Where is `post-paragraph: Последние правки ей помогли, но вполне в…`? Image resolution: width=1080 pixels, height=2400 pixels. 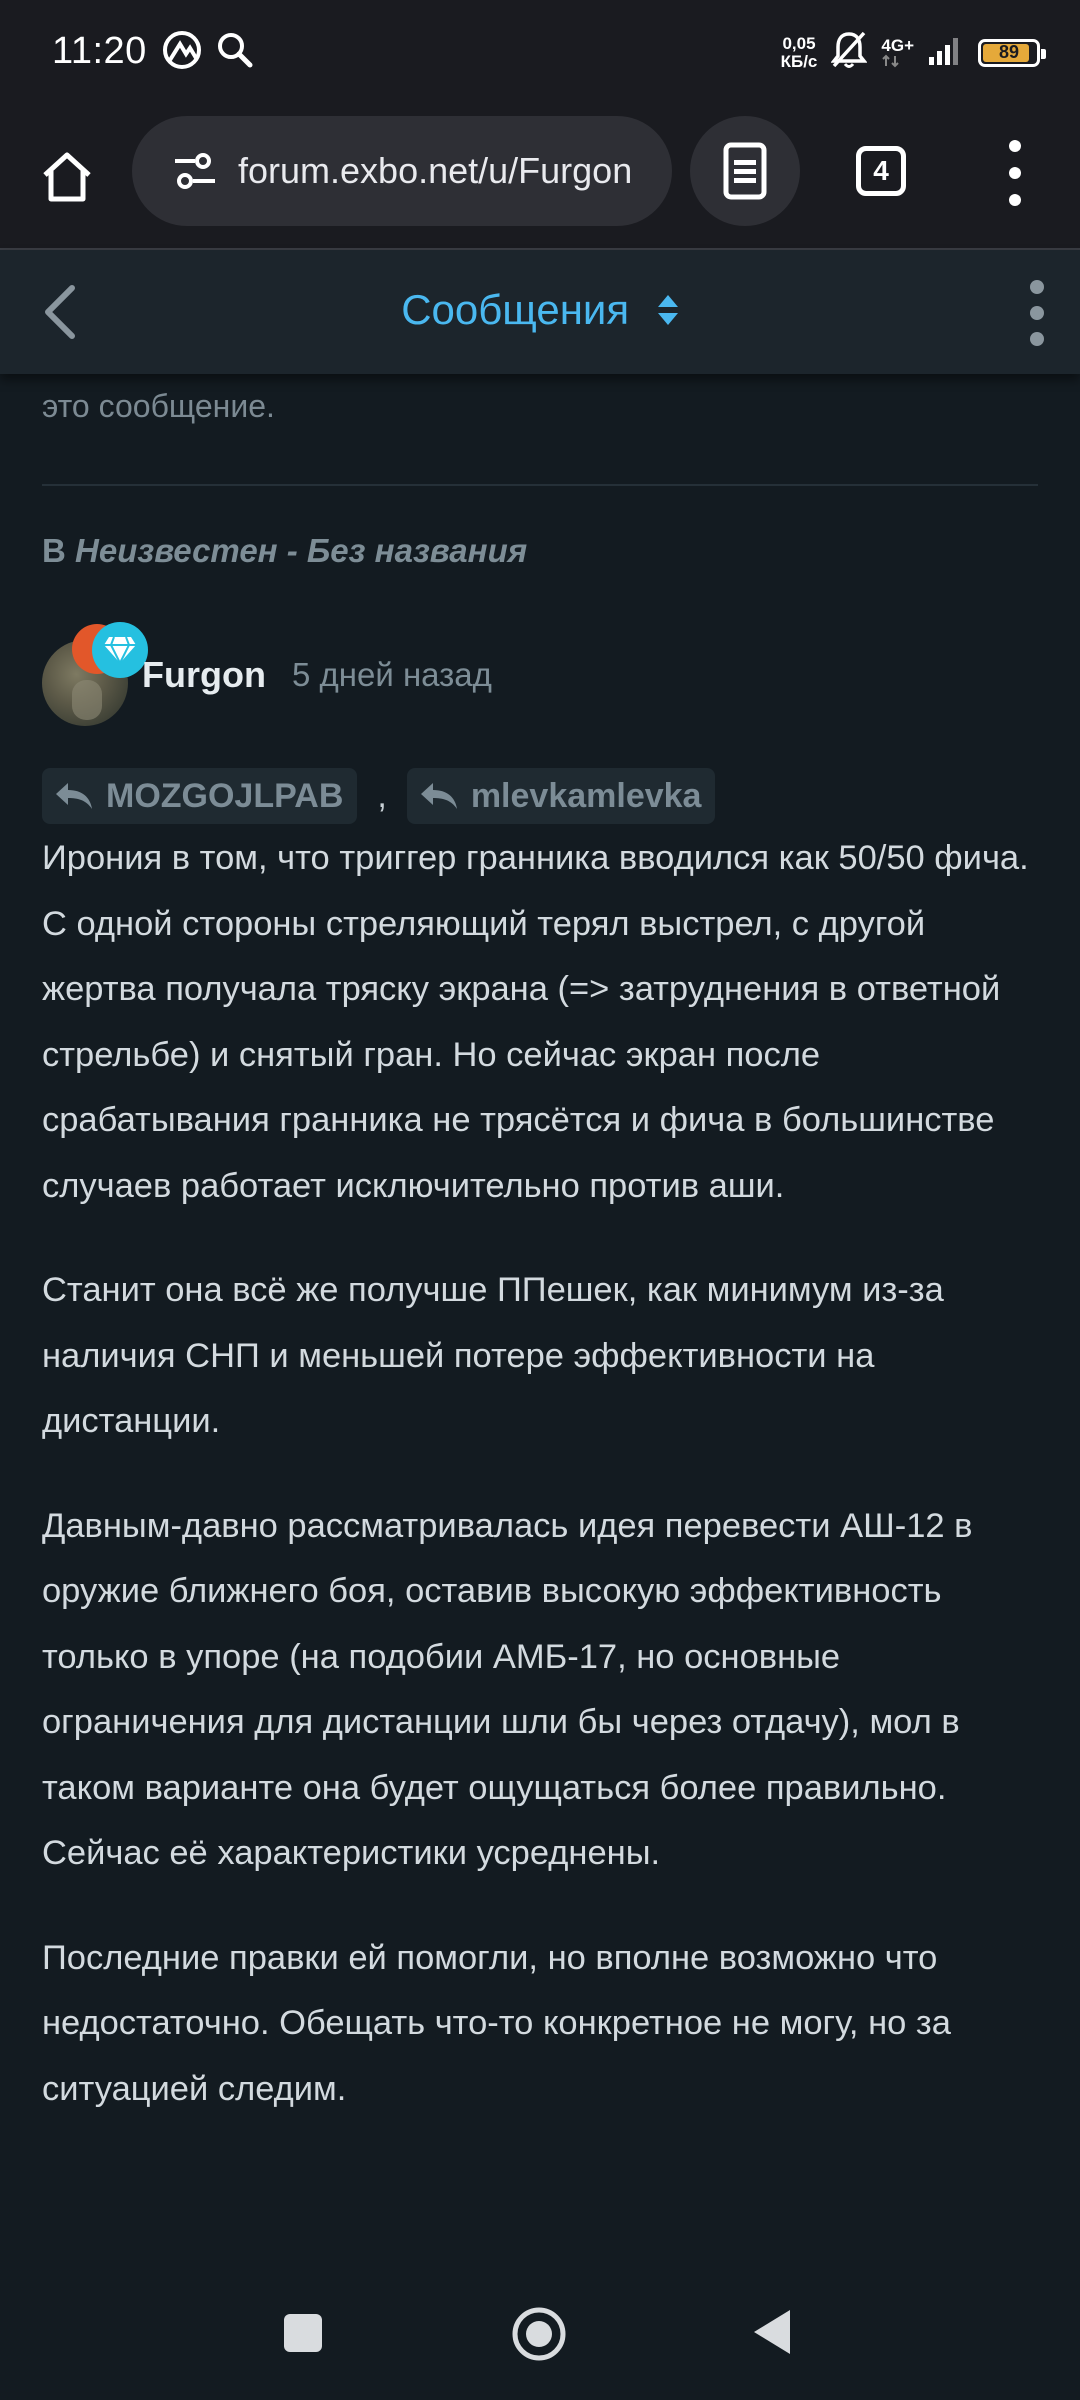 post-paragraph: Последние правки ей помогли, но вполне в… is located at coordinates (496, 2023).